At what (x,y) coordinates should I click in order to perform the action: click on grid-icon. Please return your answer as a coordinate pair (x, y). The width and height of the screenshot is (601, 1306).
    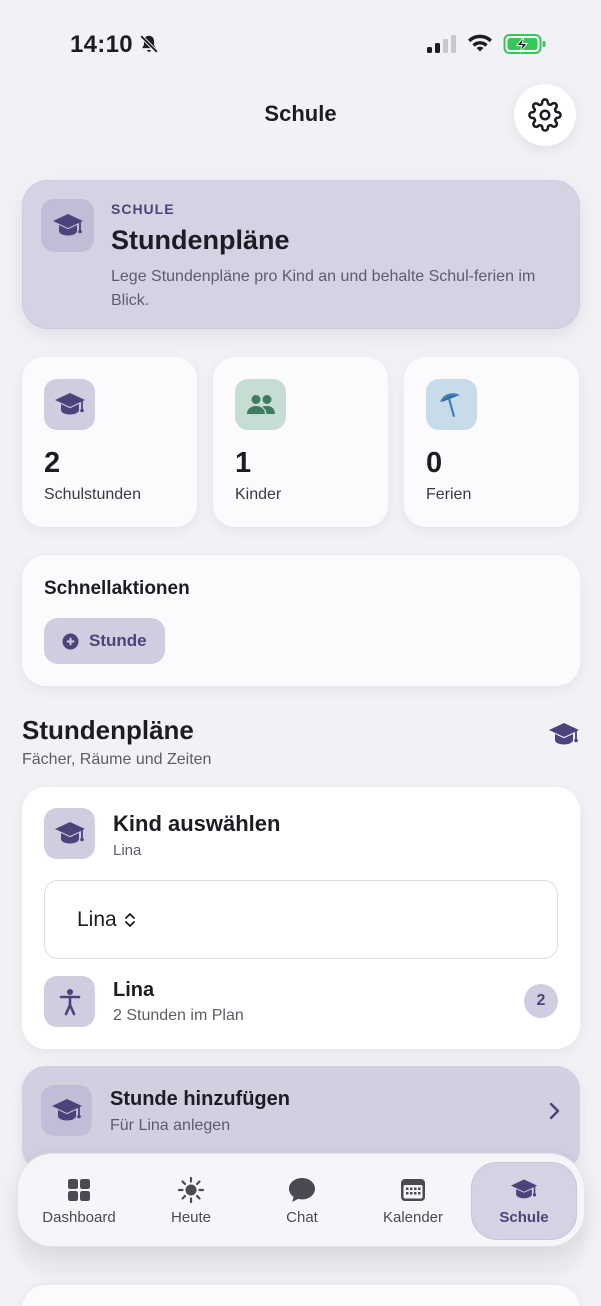
    Looking at the image, I should click on (79, 1189).